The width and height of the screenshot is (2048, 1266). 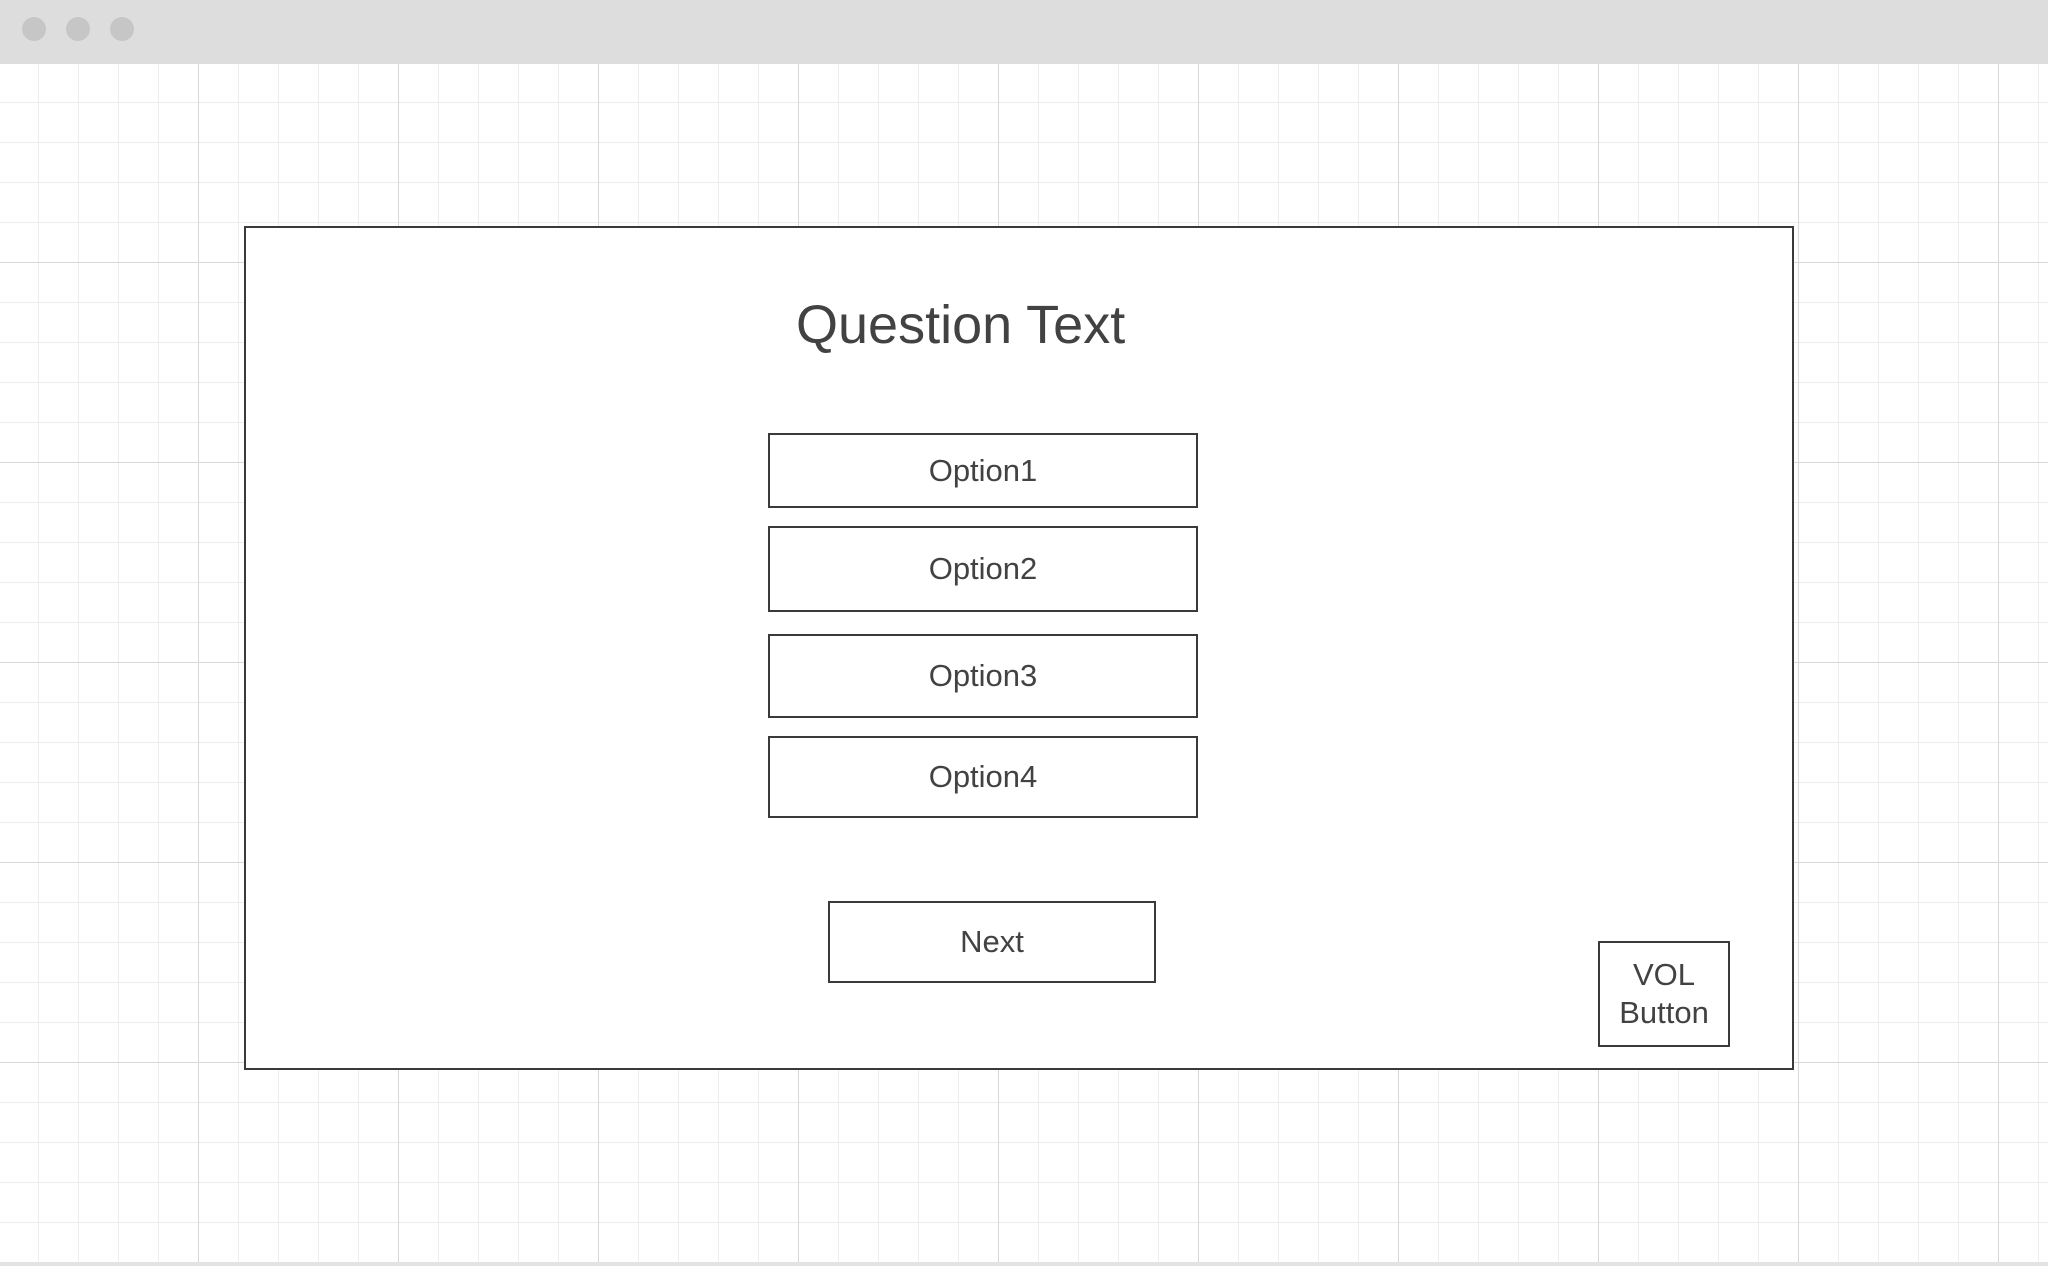 What do you see at coordinates (992, 942) in the screenshot?
I see `next-button: Next` at bounding box center [992, 942].